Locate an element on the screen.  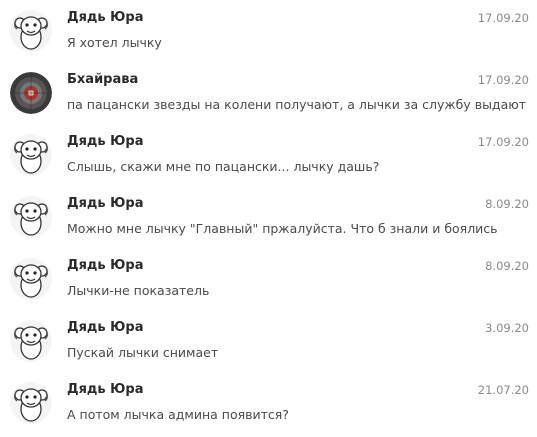
message-item: Дядь Юра 17.09.20 Я хотел лычку is located at coordinates (268, 31).